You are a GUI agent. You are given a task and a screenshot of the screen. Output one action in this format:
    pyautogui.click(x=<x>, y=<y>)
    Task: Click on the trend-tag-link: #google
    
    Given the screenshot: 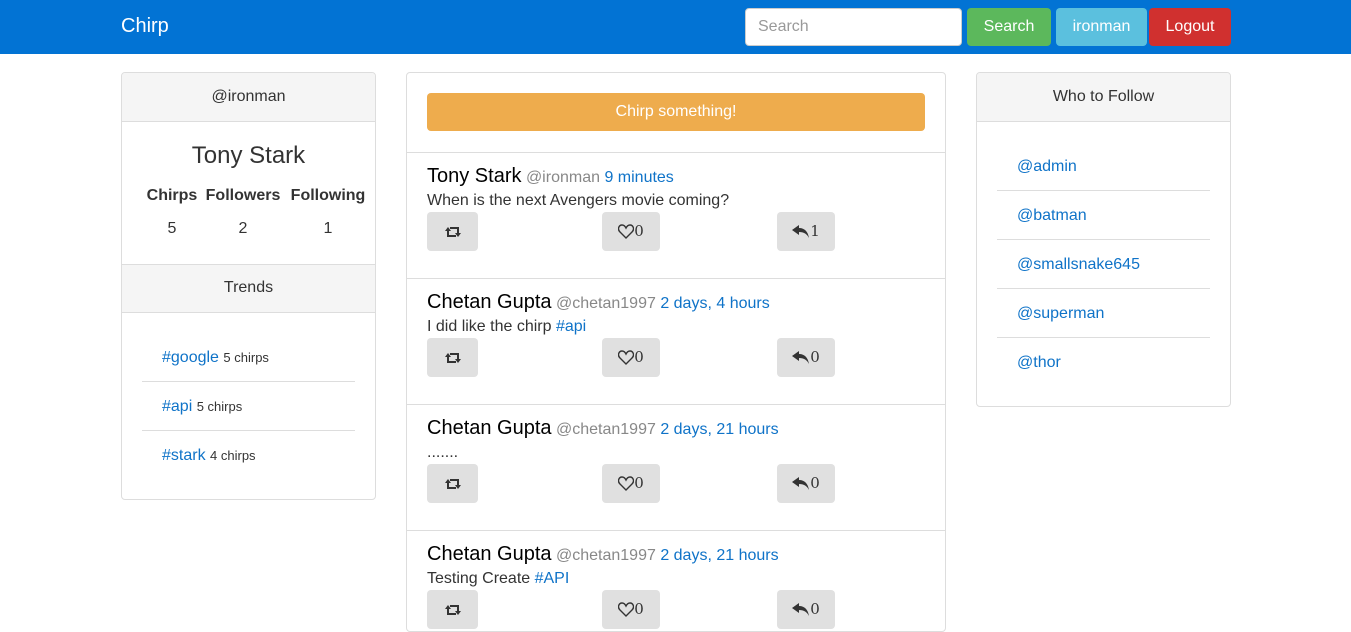 What is the action you would take?
    pyautogui.click(x=190, y=357)
    